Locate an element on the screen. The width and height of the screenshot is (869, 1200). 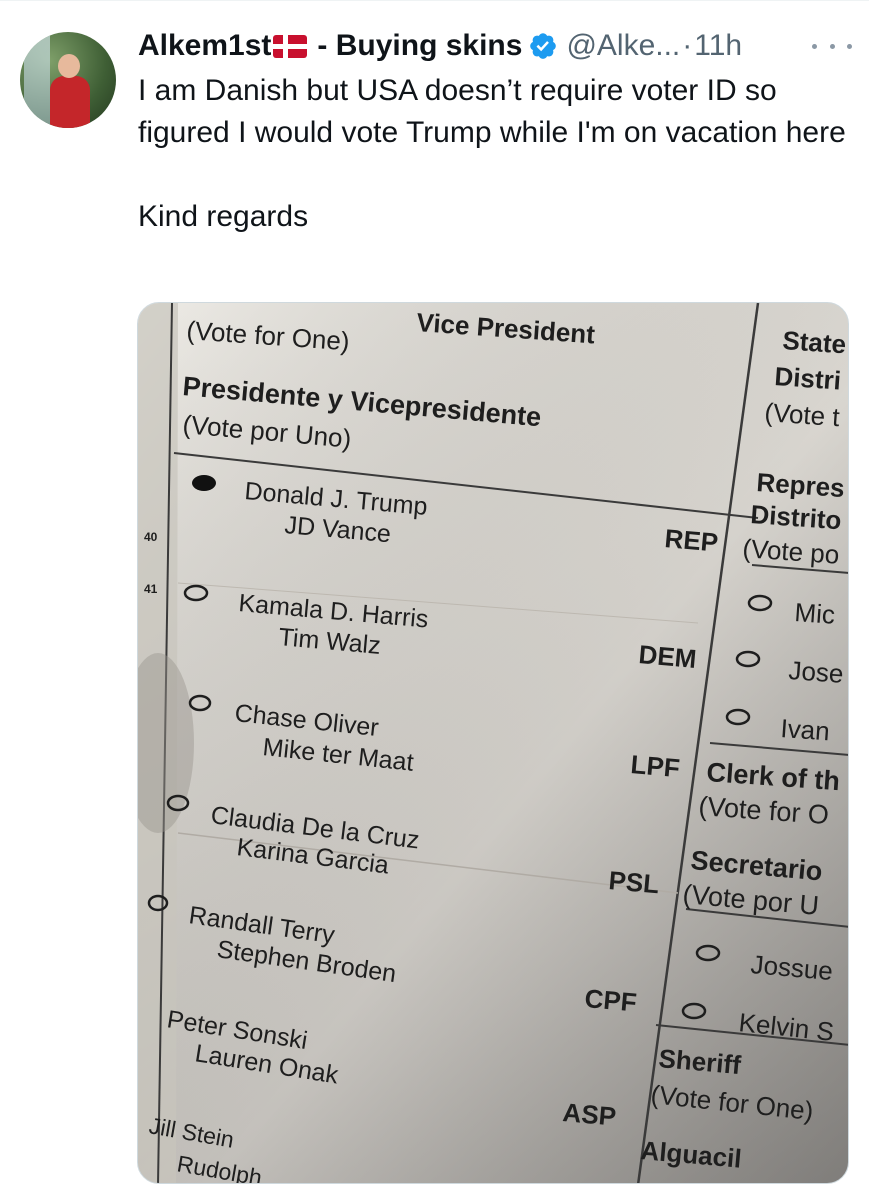
ballot-row-number-40: 40 is located at coordinates (151, 537).